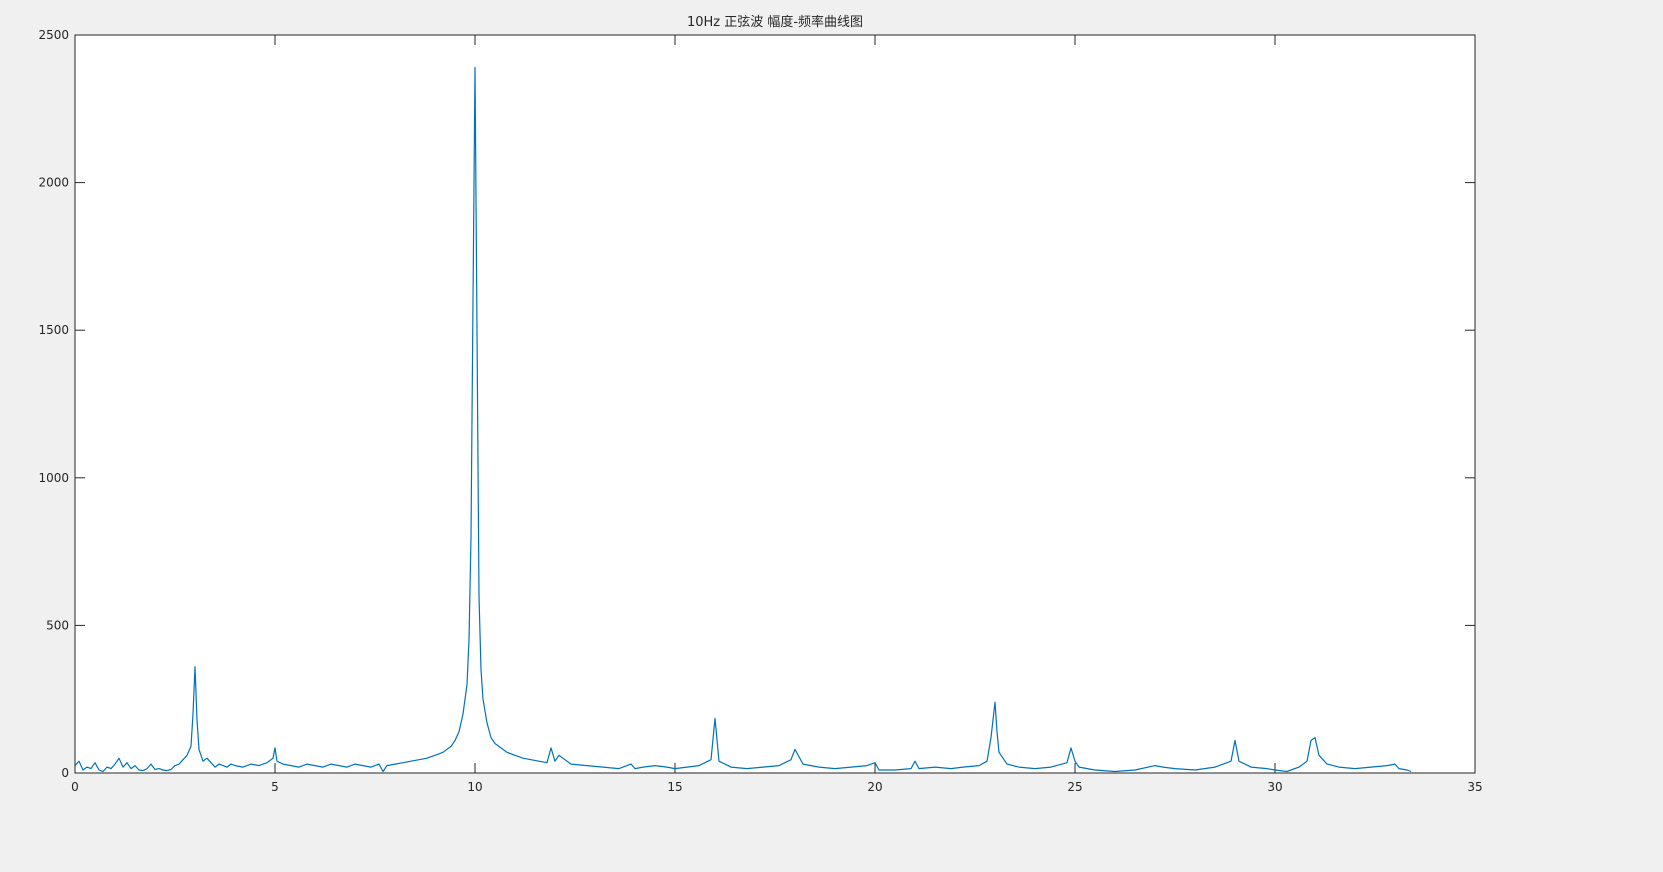  Describe the element at coordinates (53, 404) in the screenshot. I see `y-axis-tick-labels: 0 500 1000 1500 2000 2500` at that location.